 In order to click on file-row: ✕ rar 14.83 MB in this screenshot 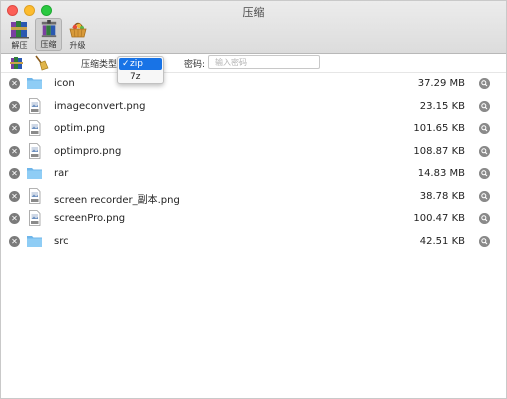, I will do `click(253, 174)`.